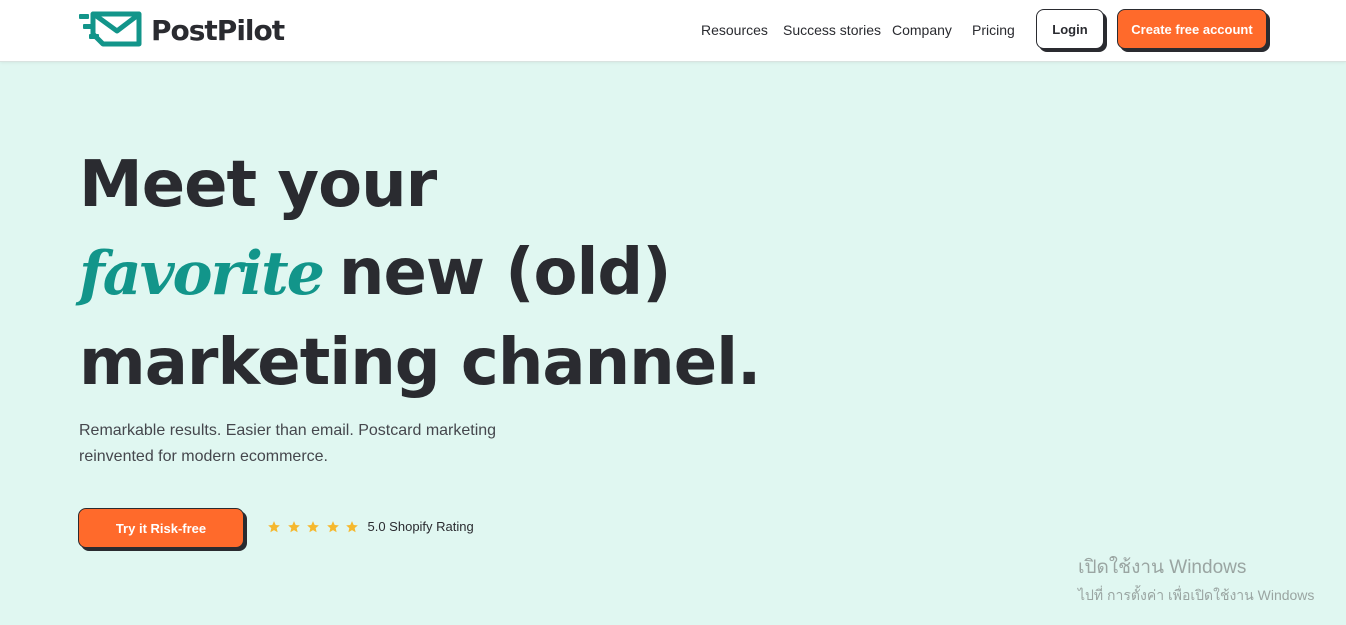 This screenshot has width=1346, height=625. What do you see at coordinates (202, 274) in the screenshot?
I see `hero-script-word: favorite` at bounding box center [202, 274].